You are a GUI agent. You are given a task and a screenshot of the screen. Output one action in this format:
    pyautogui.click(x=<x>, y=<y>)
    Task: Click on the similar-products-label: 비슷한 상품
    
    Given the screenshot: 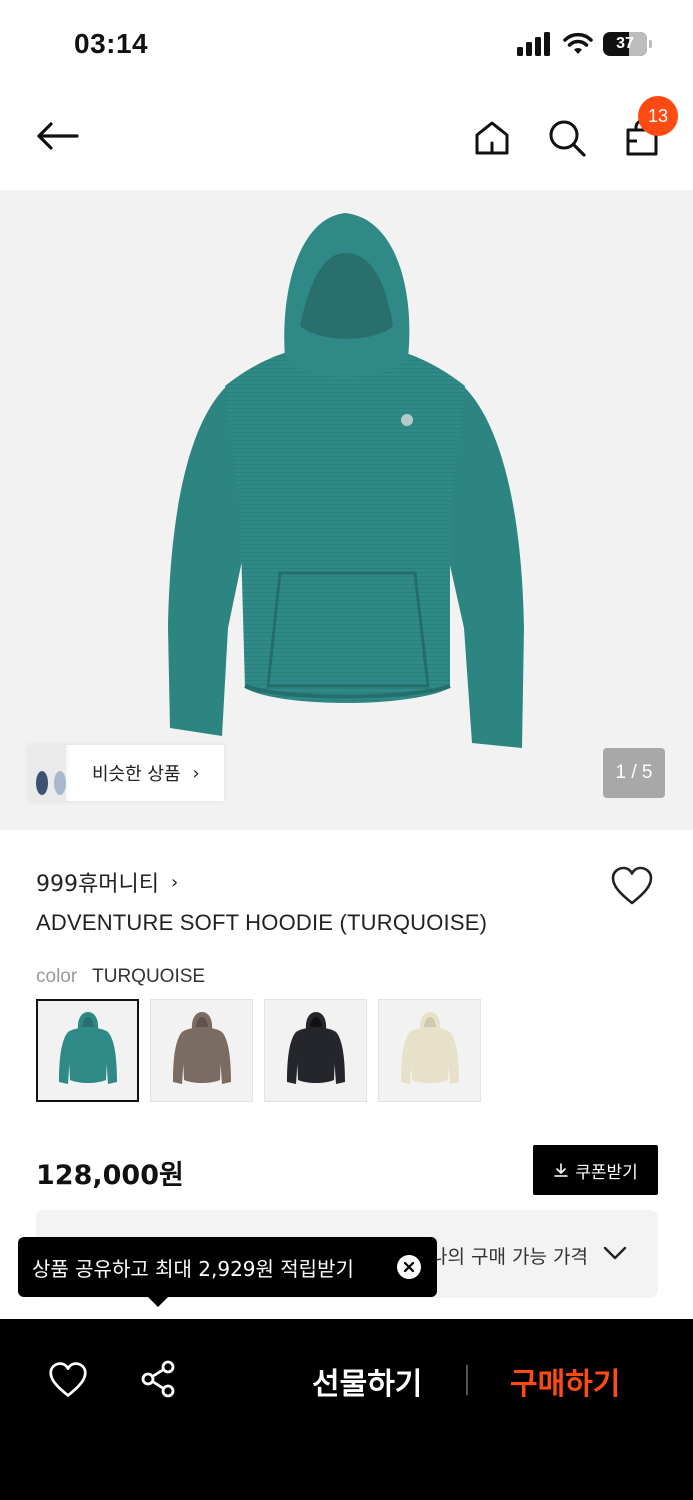 What is the action you would take?
    pyautogui.click(x=136, y=774)
    